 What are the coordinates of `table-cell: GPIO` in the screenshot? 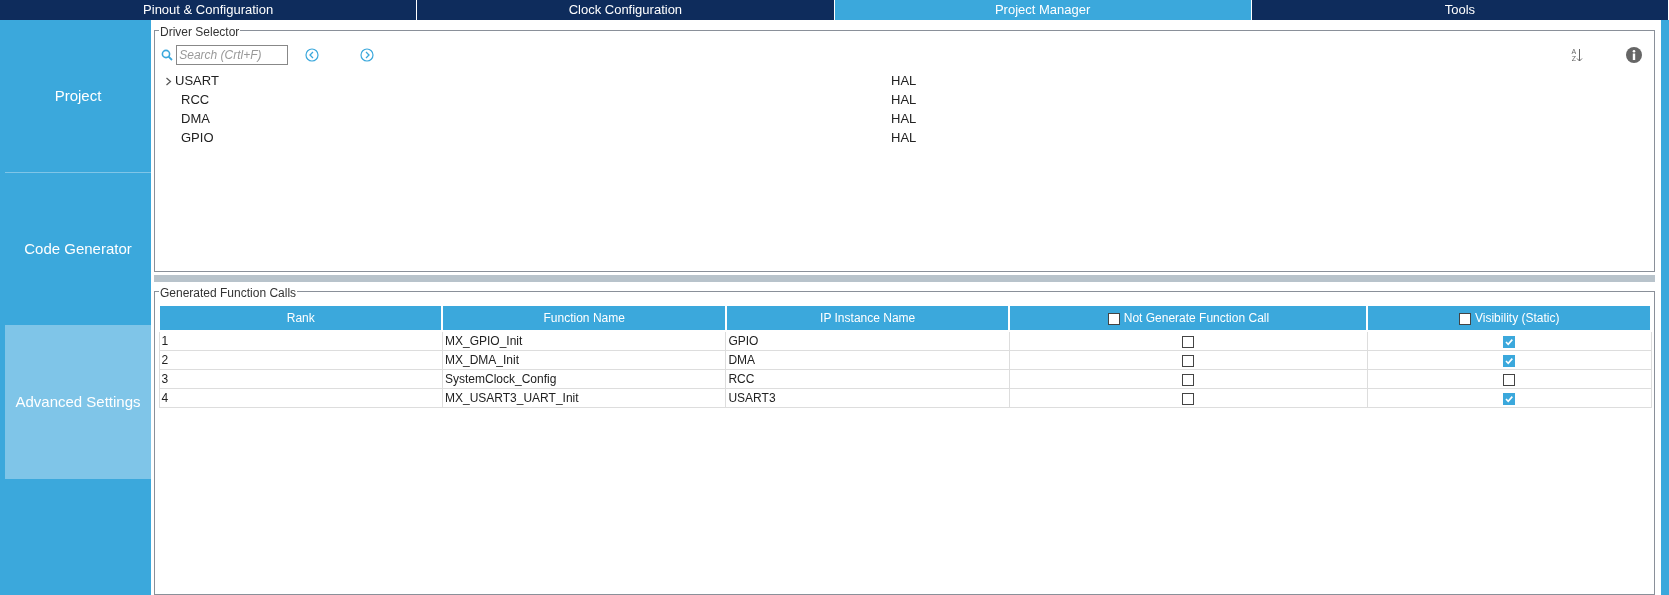 It's located at (867, 341).